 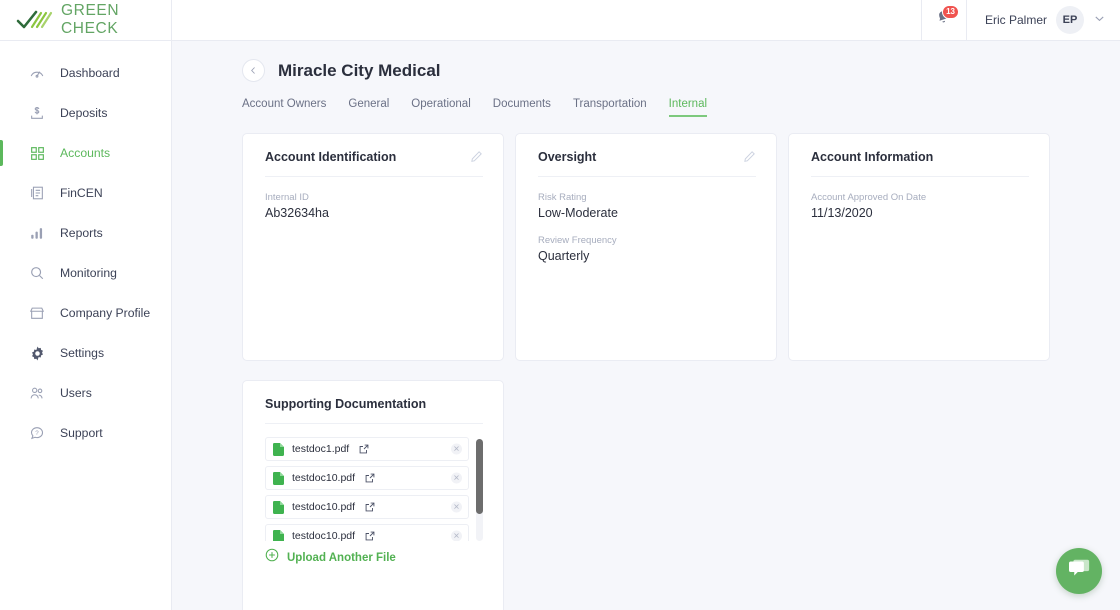 What do you see at coordinates (85, 73) in the screenshot?
I see `sidebar-item-dashboard: Dashboard` at bounding box center [85, 73].